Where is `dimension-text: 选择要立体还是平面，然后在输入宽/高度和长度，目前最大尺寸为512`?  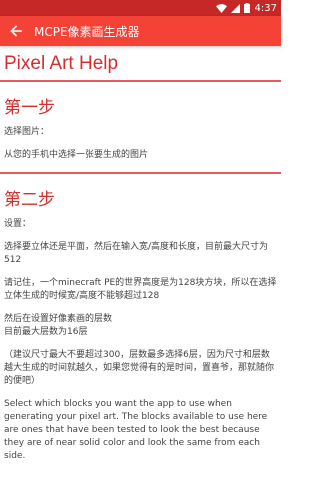
dimension-text: 选择要立体还是平面，然后在输入宽/高度和长度，目前最大尺寸为512 is located at coordinates (136, 253).